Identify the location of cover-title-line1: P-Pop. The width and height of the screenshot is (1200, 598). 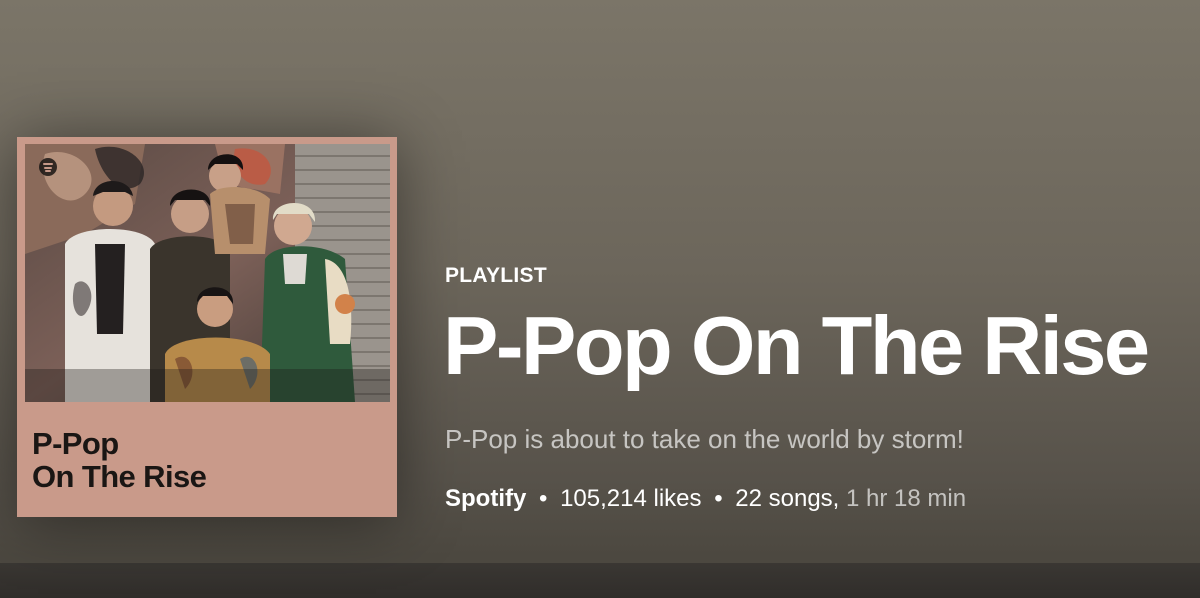
(75, 443).